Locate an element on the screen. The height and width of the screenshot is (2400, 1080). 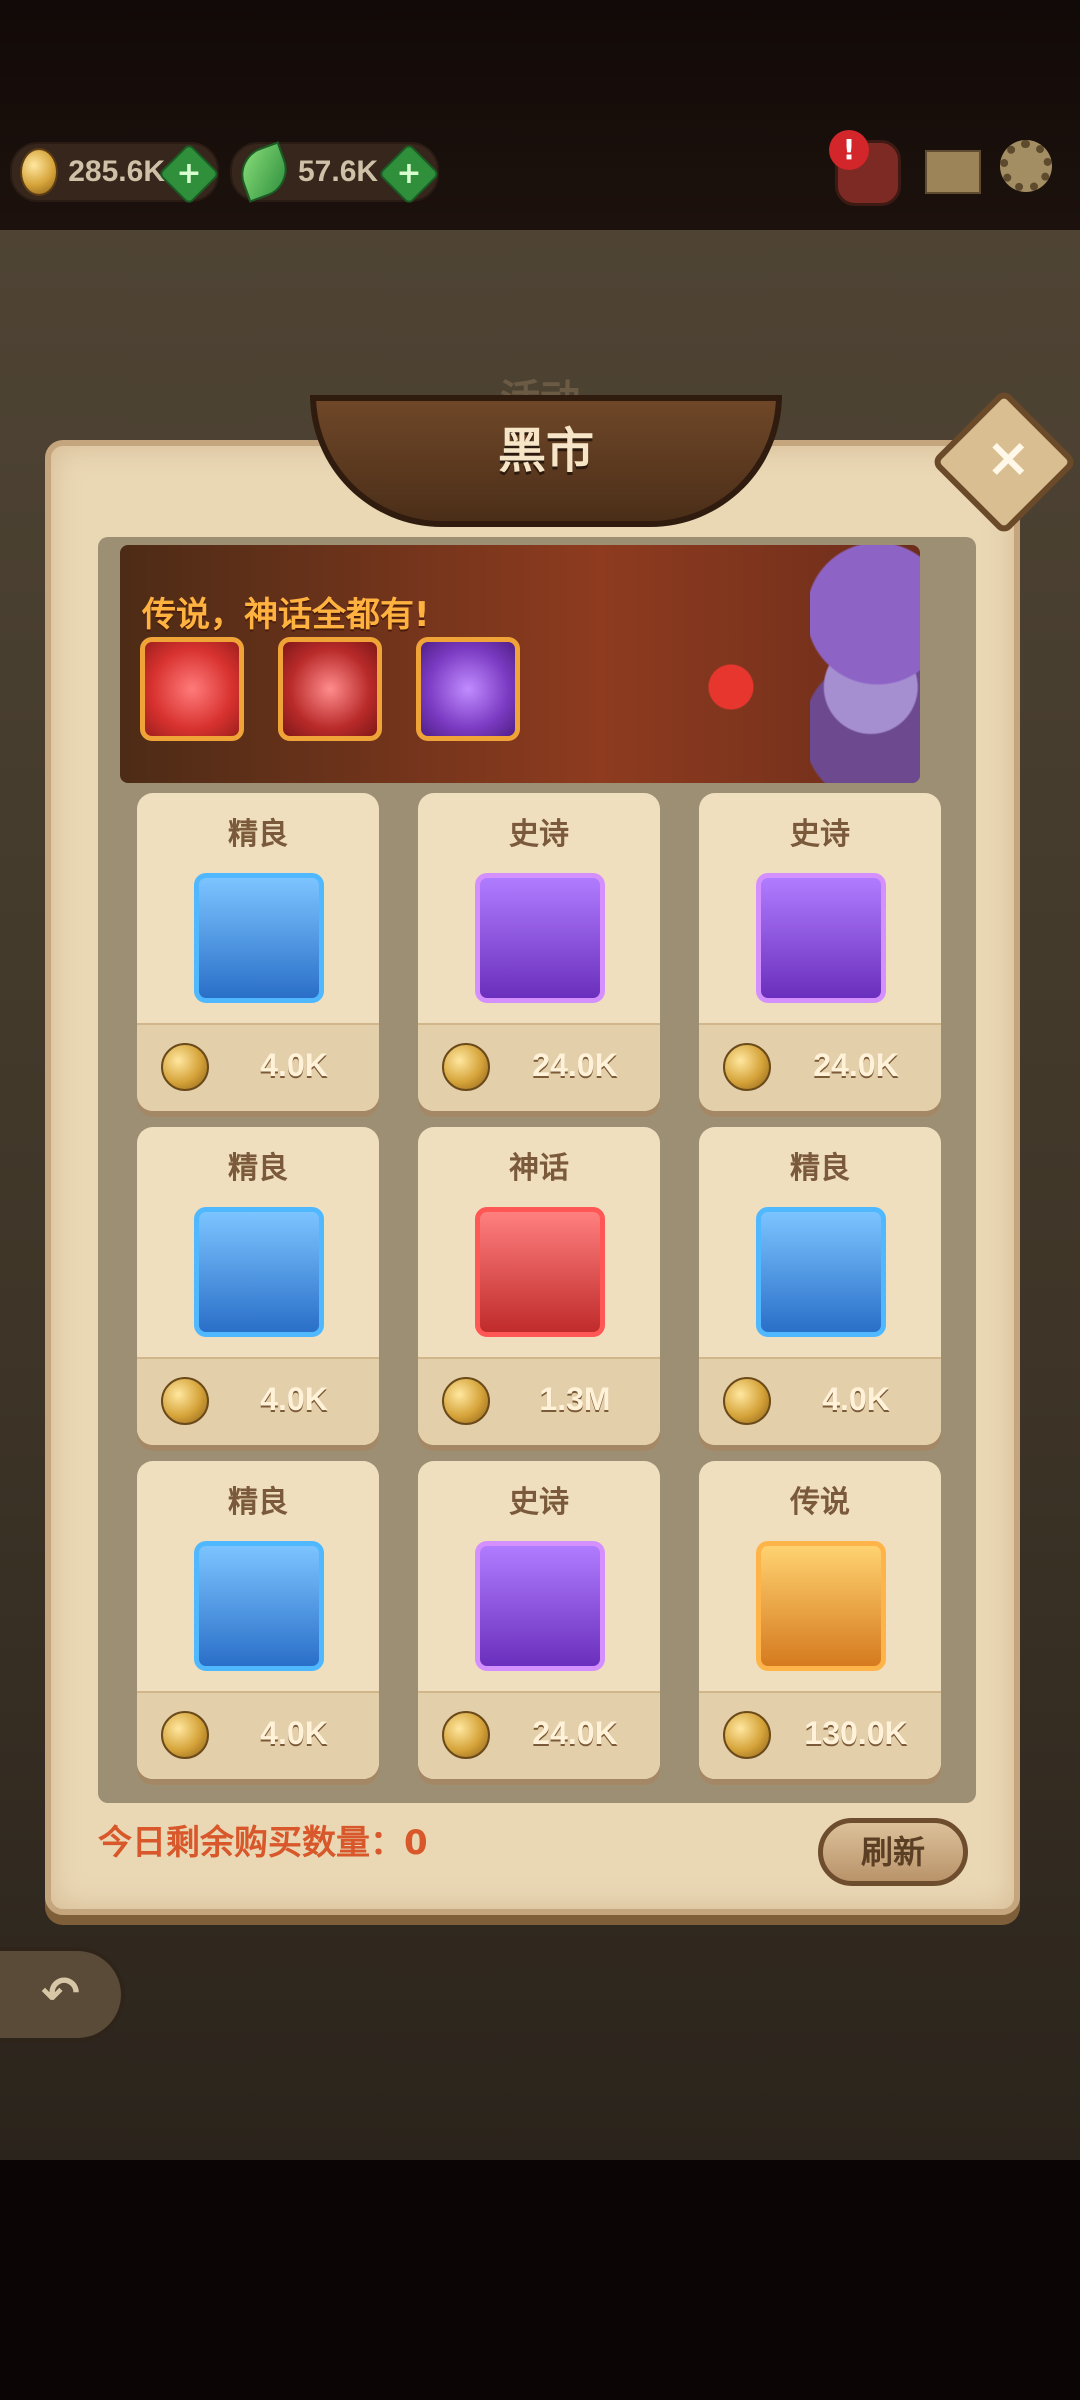
gold-amount: 285.6K is located at coordinates (116, 171).